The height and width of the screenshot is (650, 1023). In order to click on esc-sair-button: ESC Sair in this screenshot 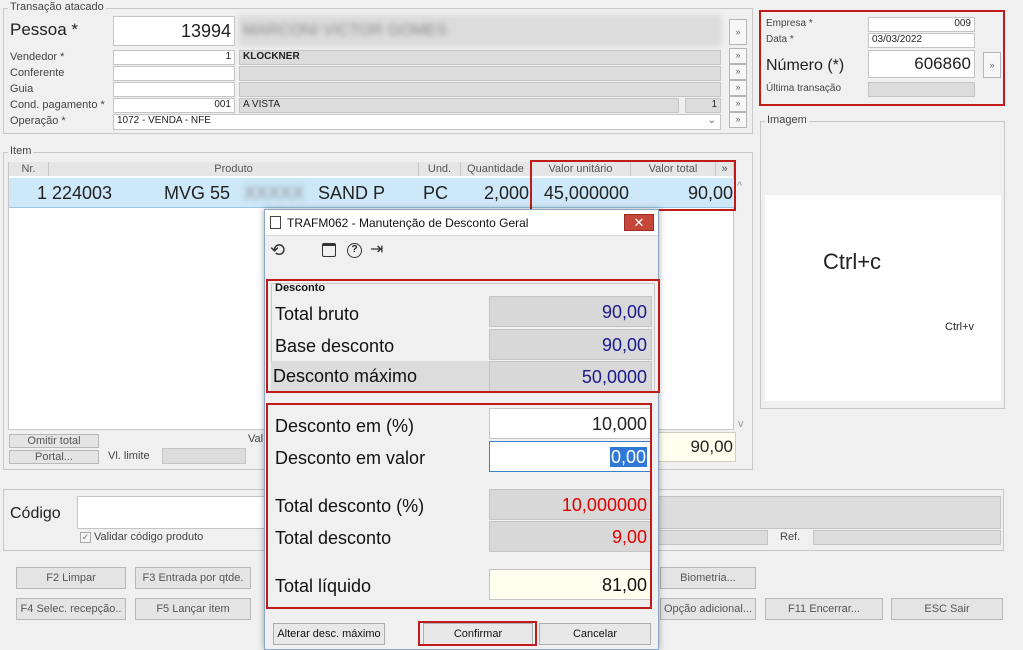, I will do `click(947, 609)`.